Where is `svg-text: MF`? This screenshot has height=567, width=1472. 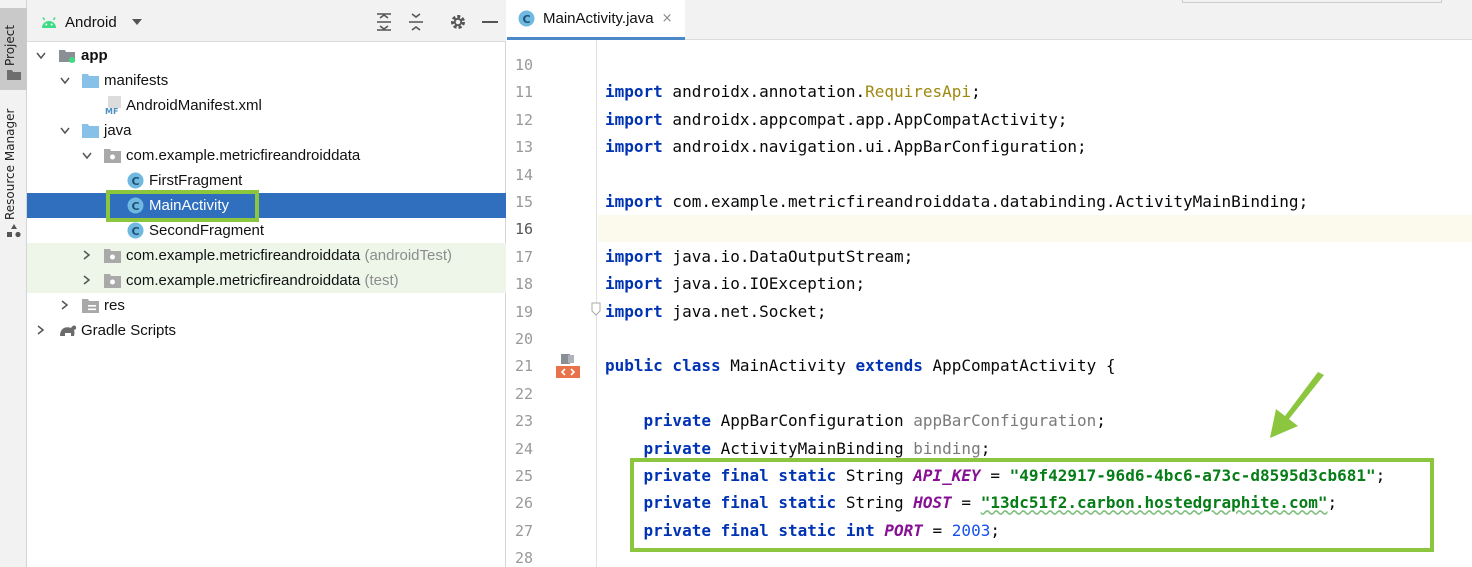 svg-text: MF is located at coordinates (111, 111).